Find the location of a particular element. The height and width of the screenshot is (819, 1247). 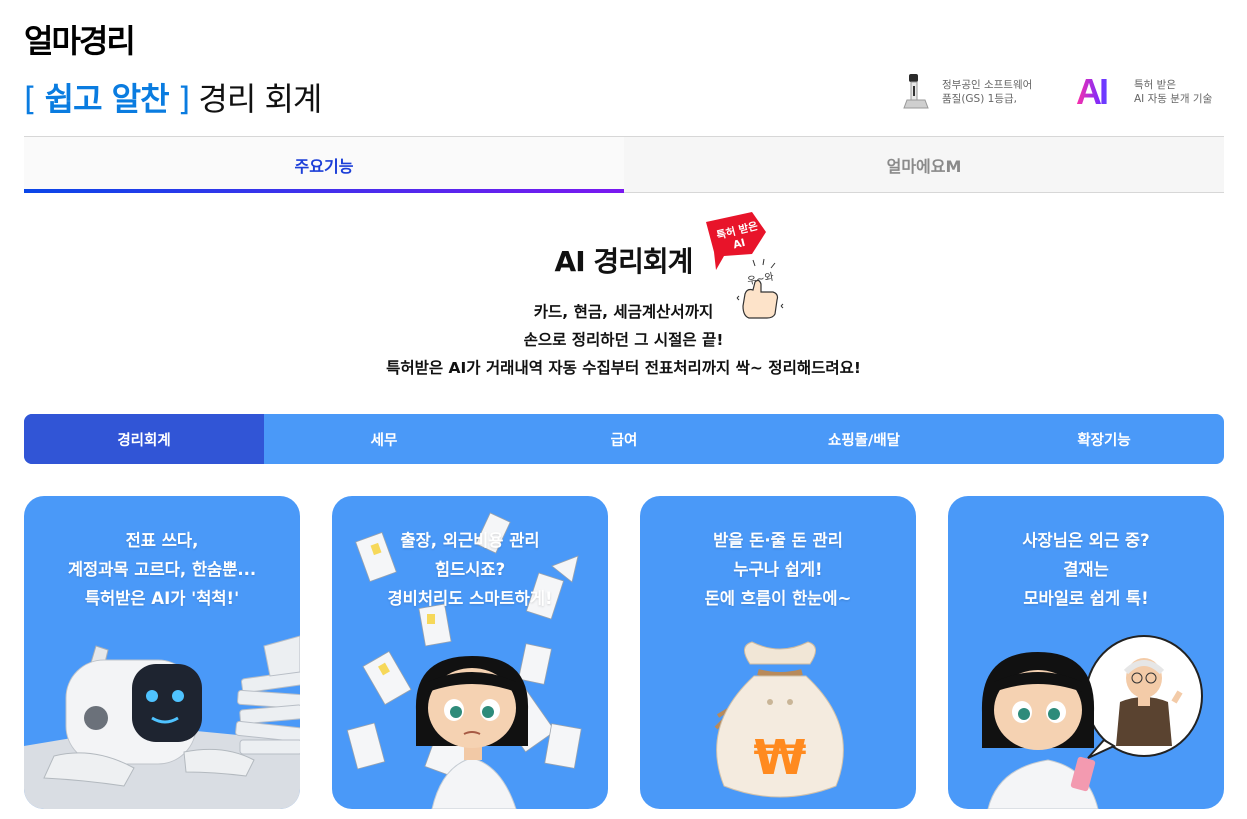

ai-badge-line2: AI 자동 분개 기술 is located at coordinates (1173, 99).